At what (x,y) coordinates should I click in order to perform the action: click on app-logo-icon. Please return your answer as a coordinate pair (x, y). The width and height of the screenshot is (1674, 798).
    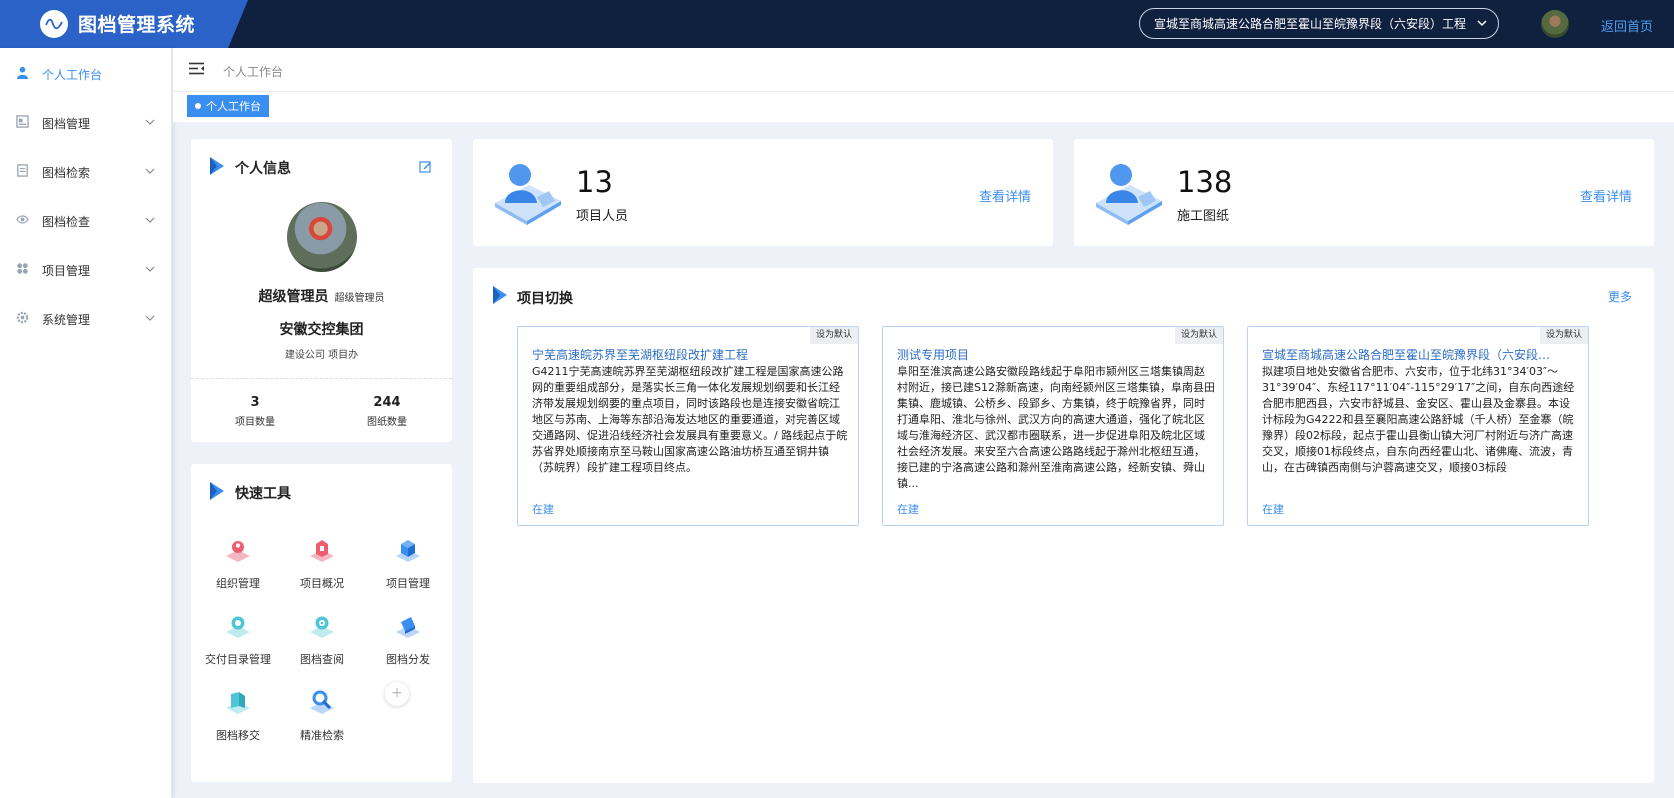
    Looking at the image, I should click on (54, 24).